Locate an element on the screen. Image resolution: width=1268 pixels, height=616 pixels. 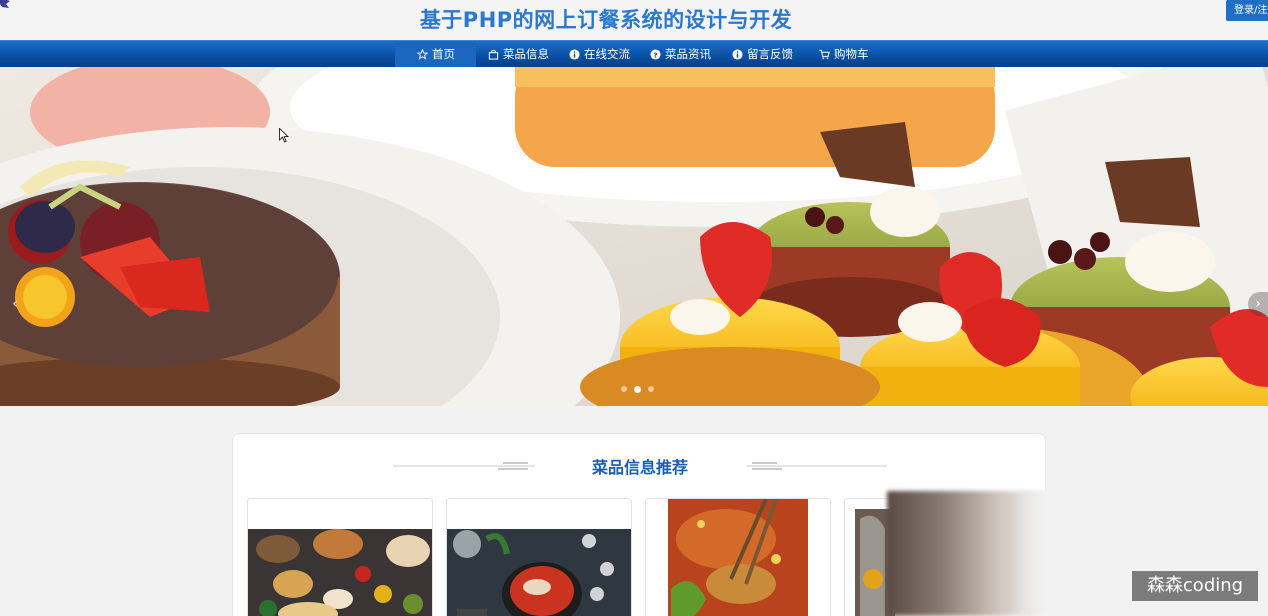
nav-item-label: 首页 is located at coordinates (443, 53).